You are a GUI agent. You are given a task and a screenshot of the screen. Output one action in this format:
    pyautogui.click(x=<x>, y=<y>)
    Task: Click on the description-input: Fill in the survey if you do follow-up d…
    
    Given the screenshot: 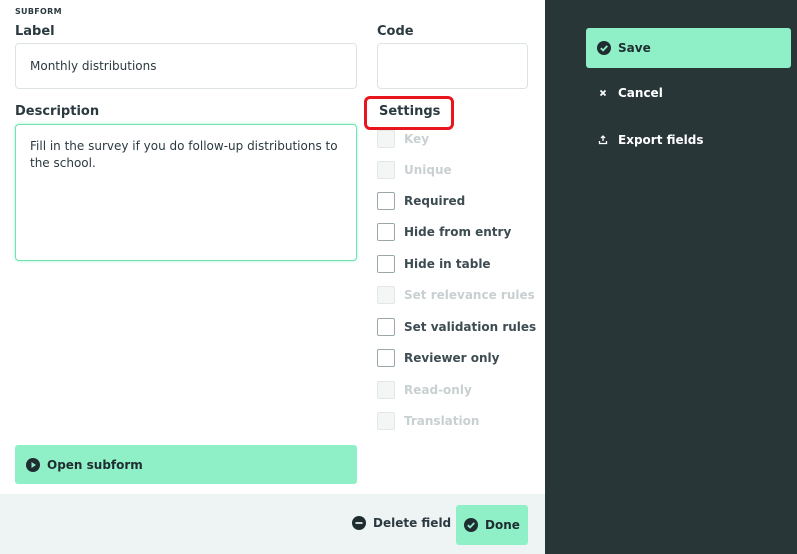 What is the action you would take?
    pyautogui.click(x=186, y=192)
    